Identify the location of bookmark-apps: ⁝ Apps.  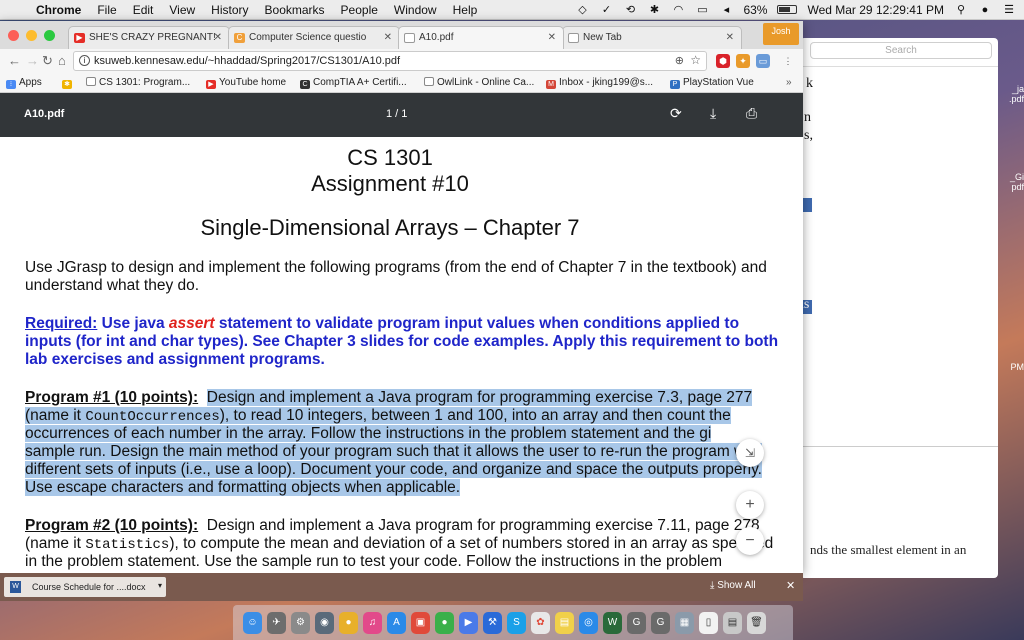
(24, 83).